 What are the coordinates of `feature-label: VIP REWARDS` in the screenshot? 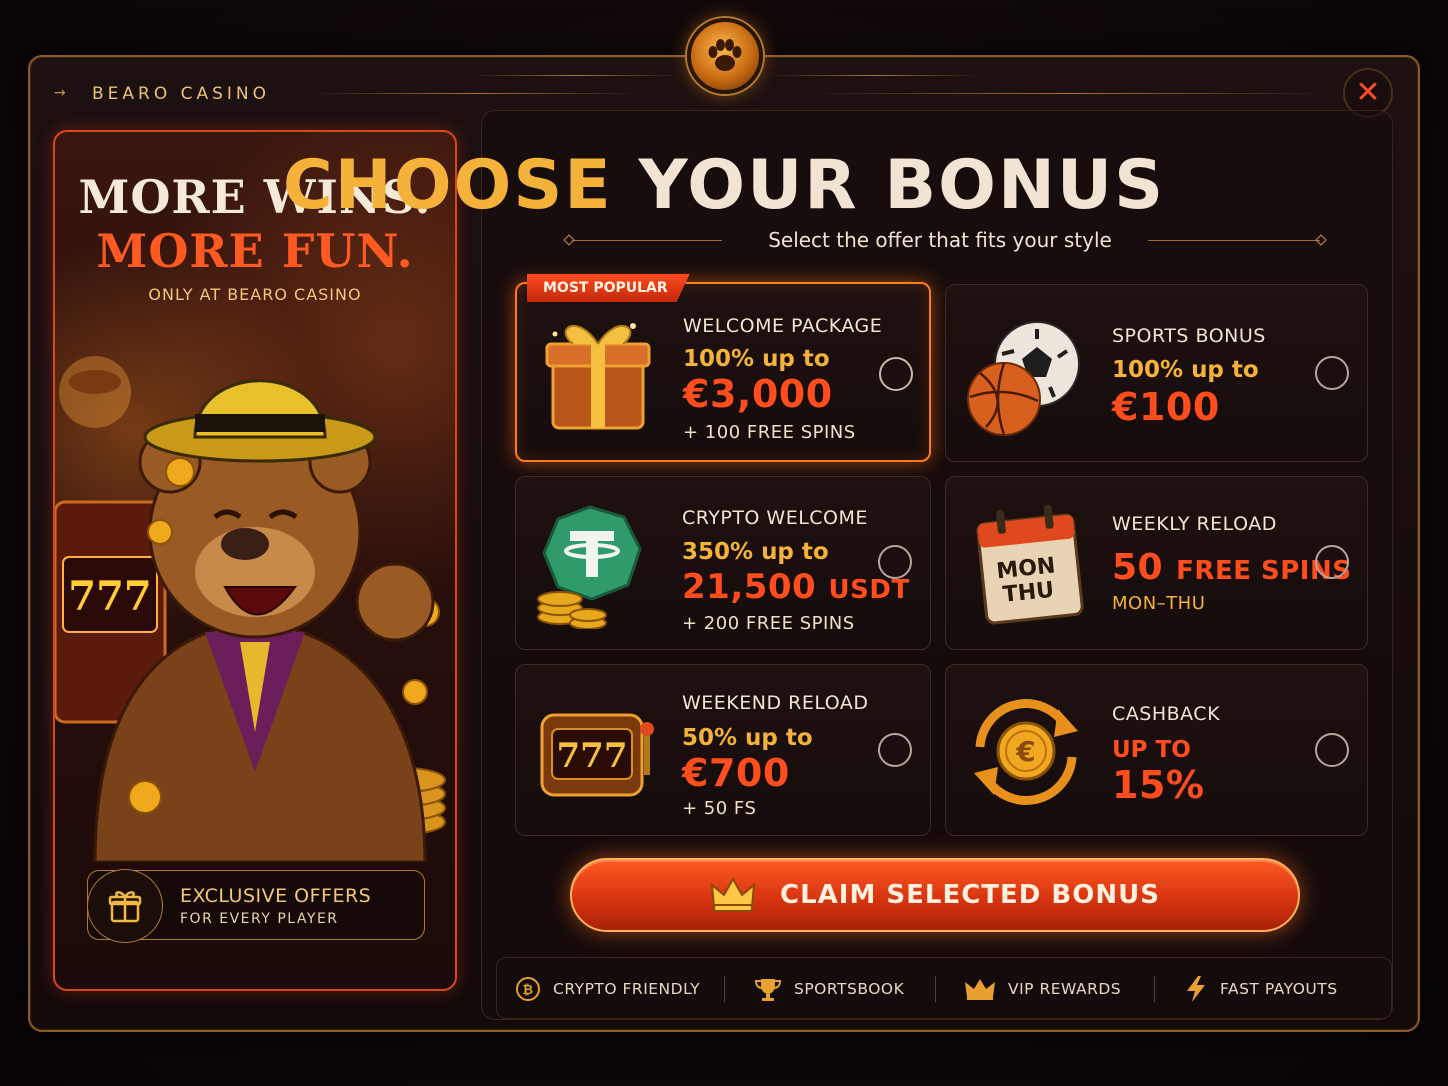 It's located at (1065, 989).